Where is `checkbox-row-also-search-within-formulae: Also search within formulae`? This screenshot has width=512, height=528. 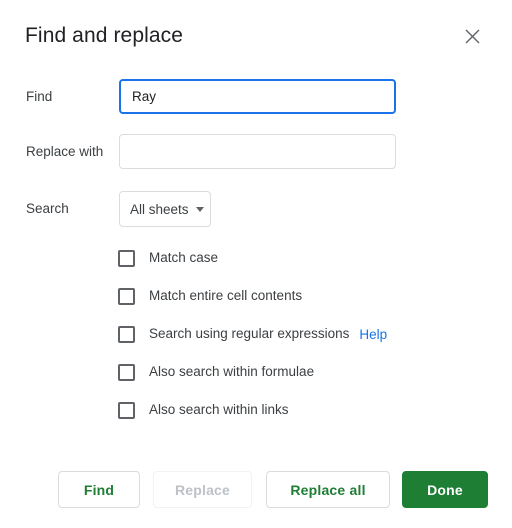 checkbox-row-also-search-within-formulae: Also search within formulae is located at coordinates (216, 372).